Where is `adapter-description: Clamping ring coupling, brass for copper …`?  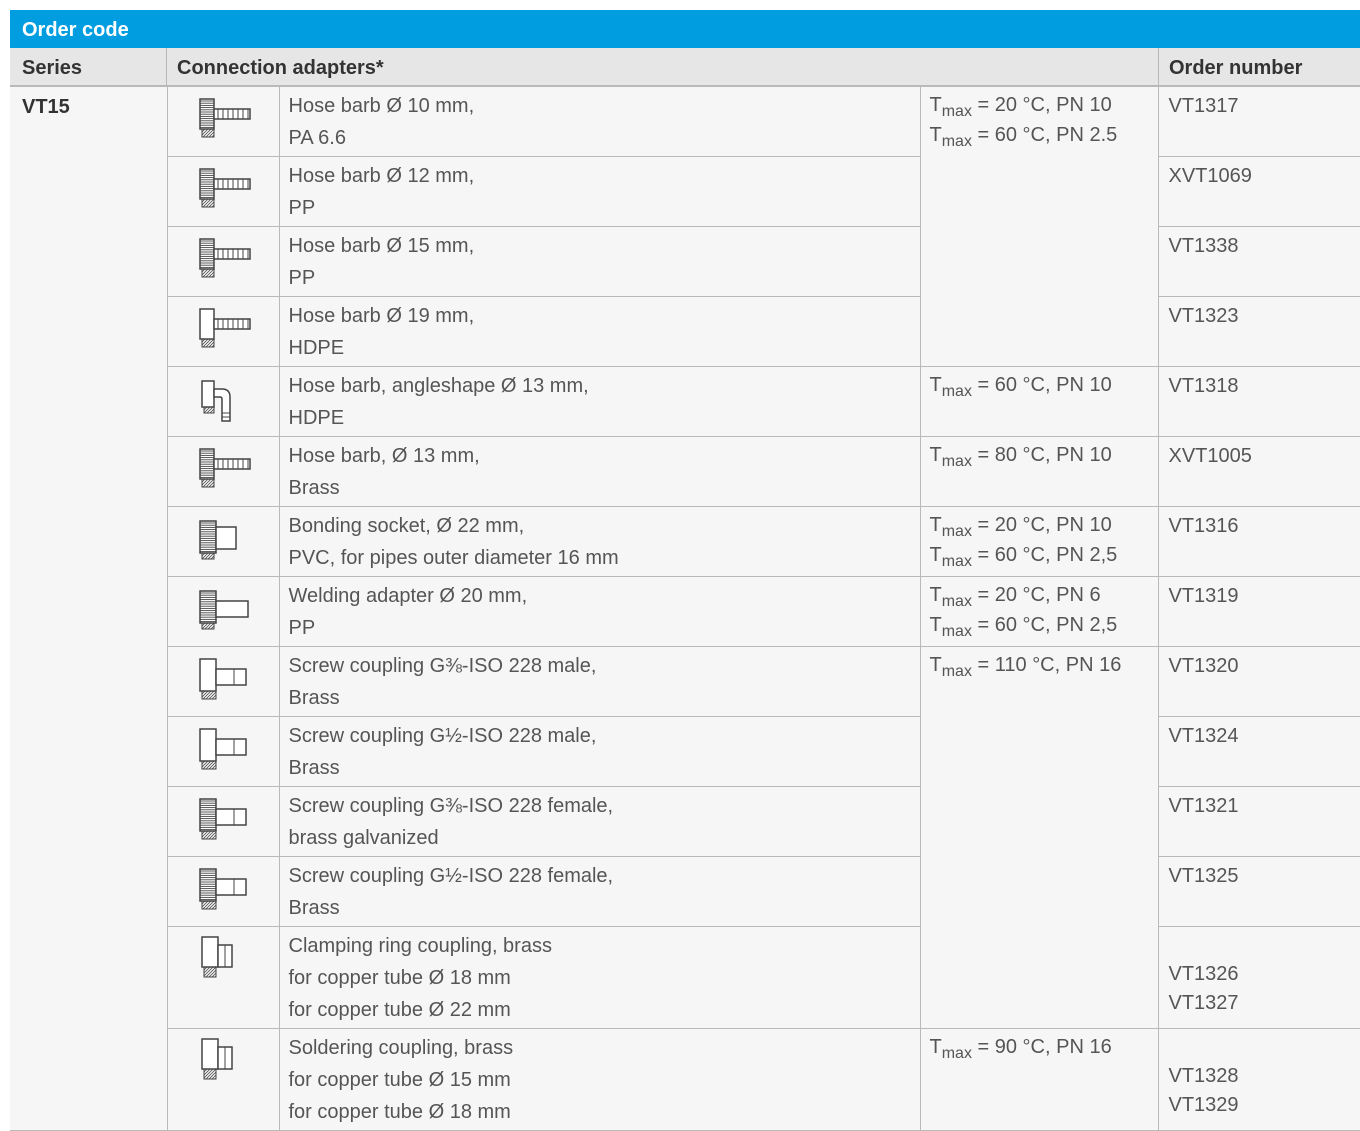 adapter-description: Clamping ring coupling, brass for copper … is located at coordinates (599, 977).